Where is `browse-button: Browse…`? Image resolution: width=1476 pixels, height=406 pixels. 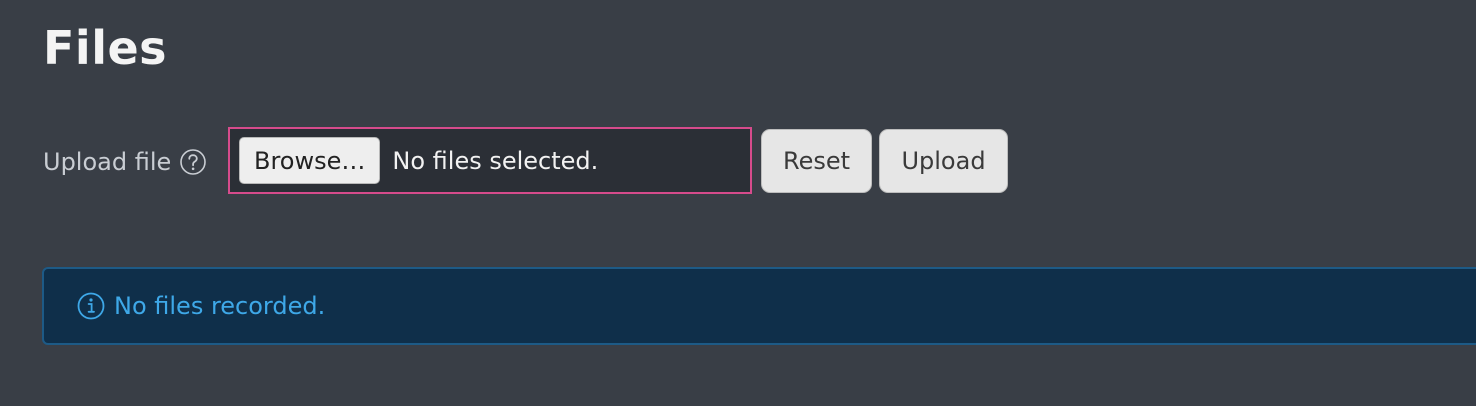
browse-button: Browse… is located at coordinates (310, 160).